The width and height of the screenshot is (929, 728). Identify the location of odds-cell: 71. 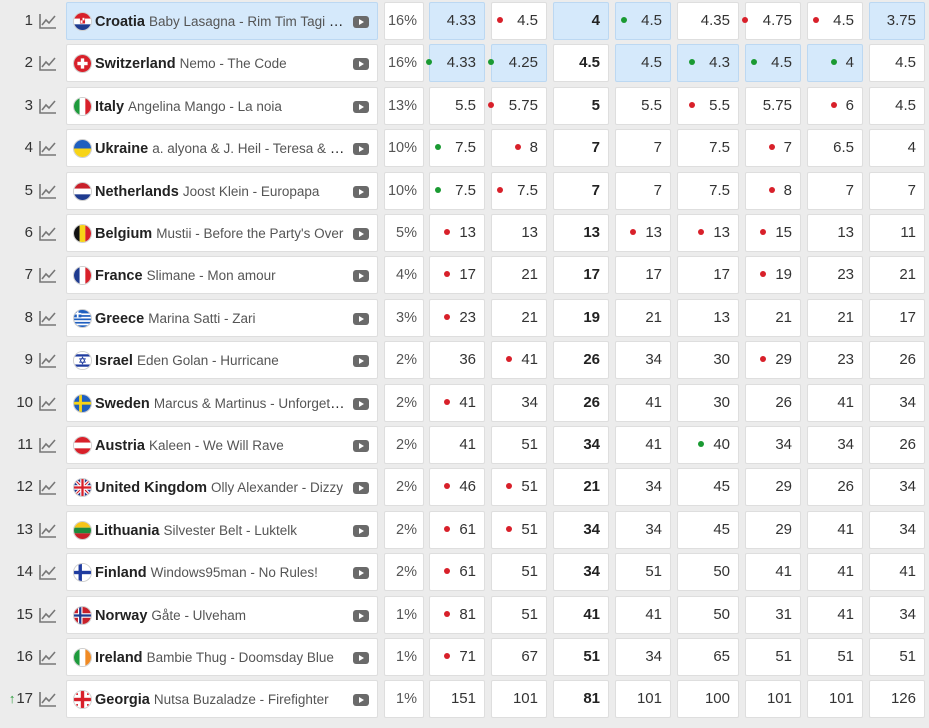
(457, 657).